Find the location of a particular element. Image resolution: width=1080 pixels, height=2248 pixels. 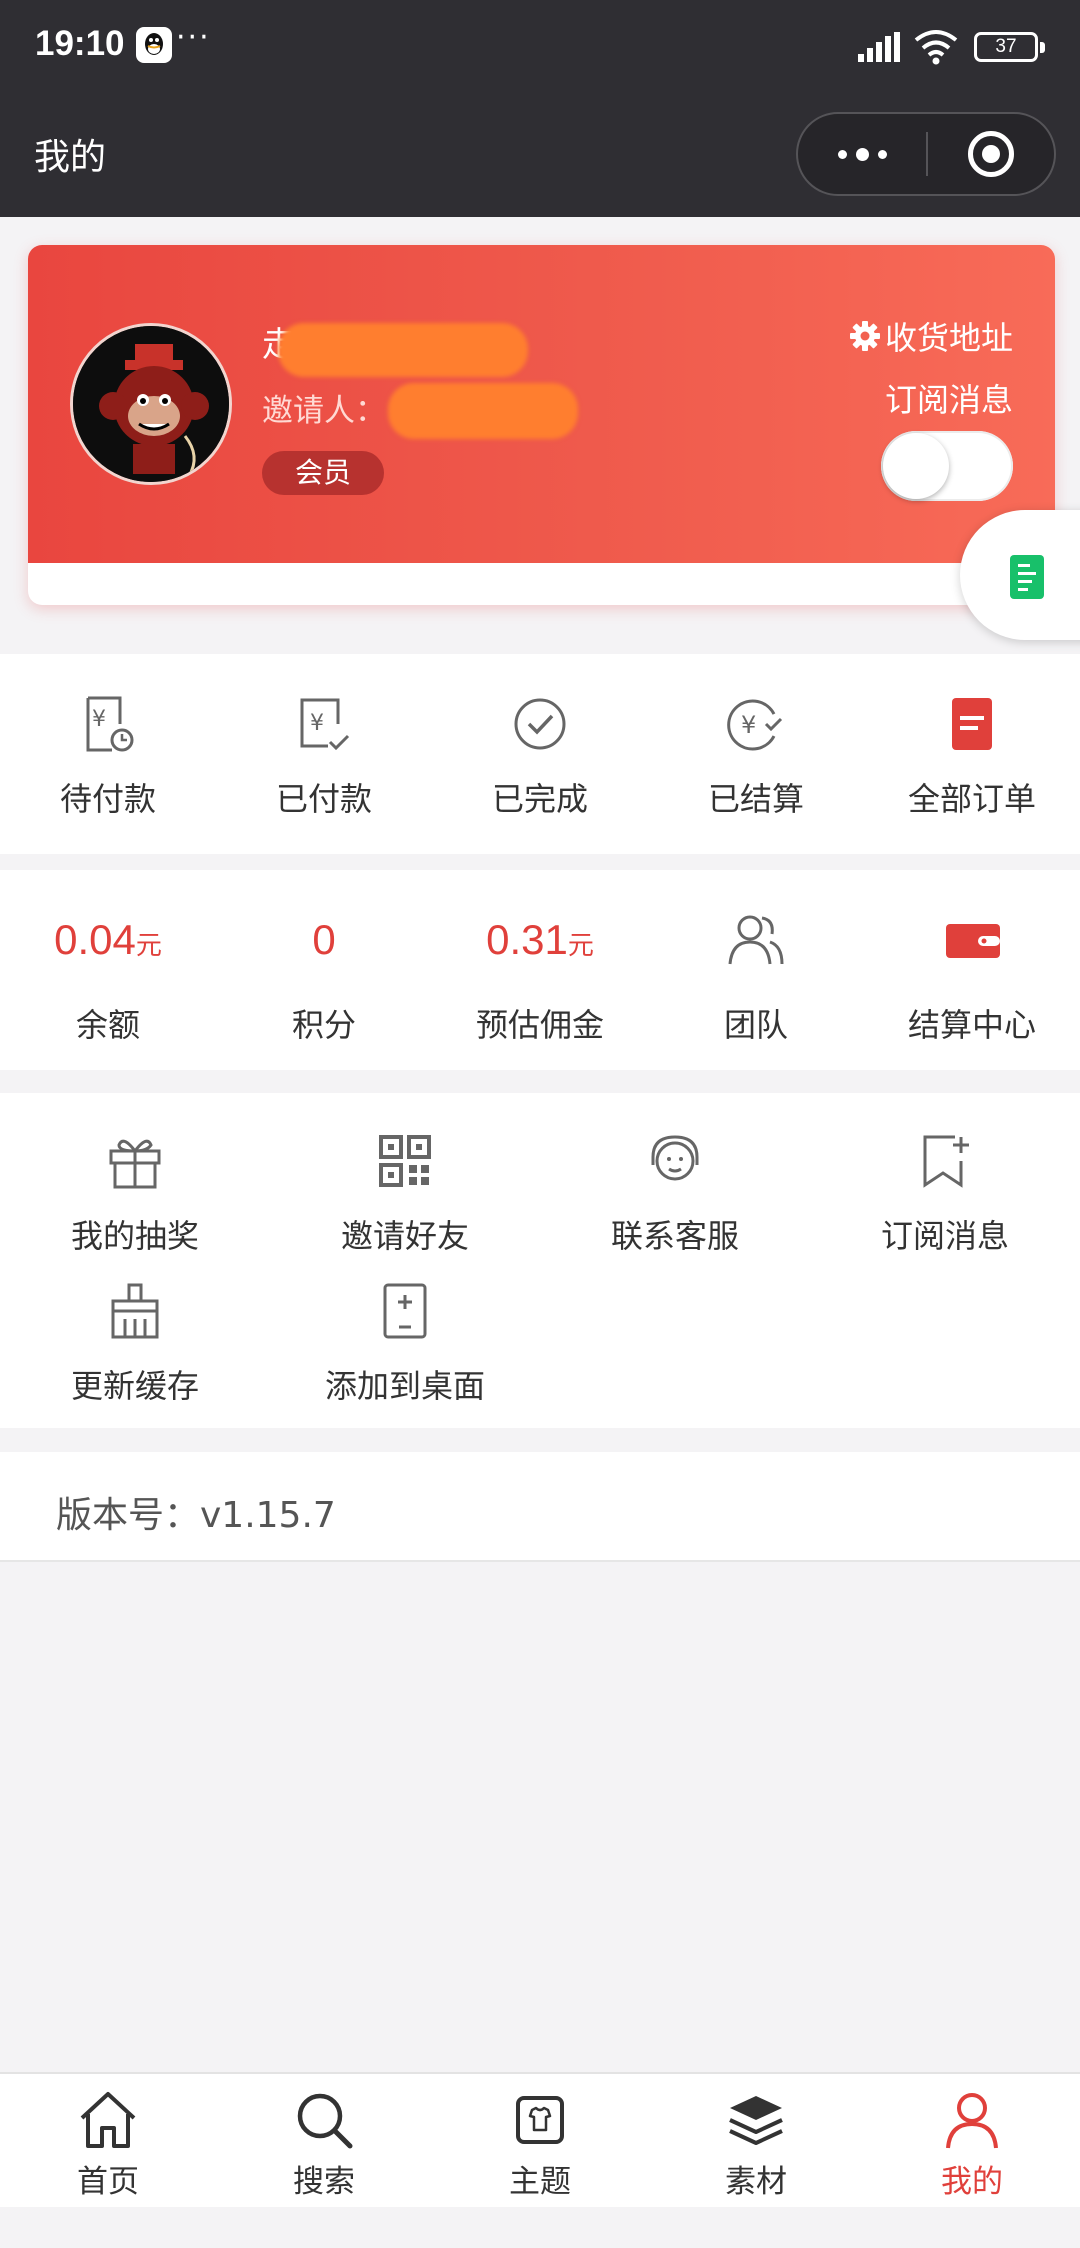

stat-points: 0 积分 is located at coordinates (324, 970).